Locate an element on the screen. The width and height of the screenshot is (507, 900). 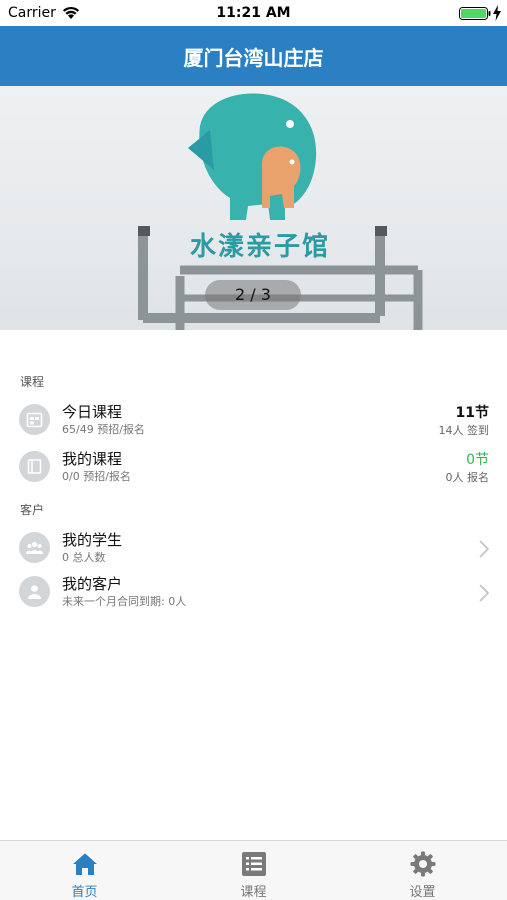
tab-label: 课程 is located at coordinates (253, 892).